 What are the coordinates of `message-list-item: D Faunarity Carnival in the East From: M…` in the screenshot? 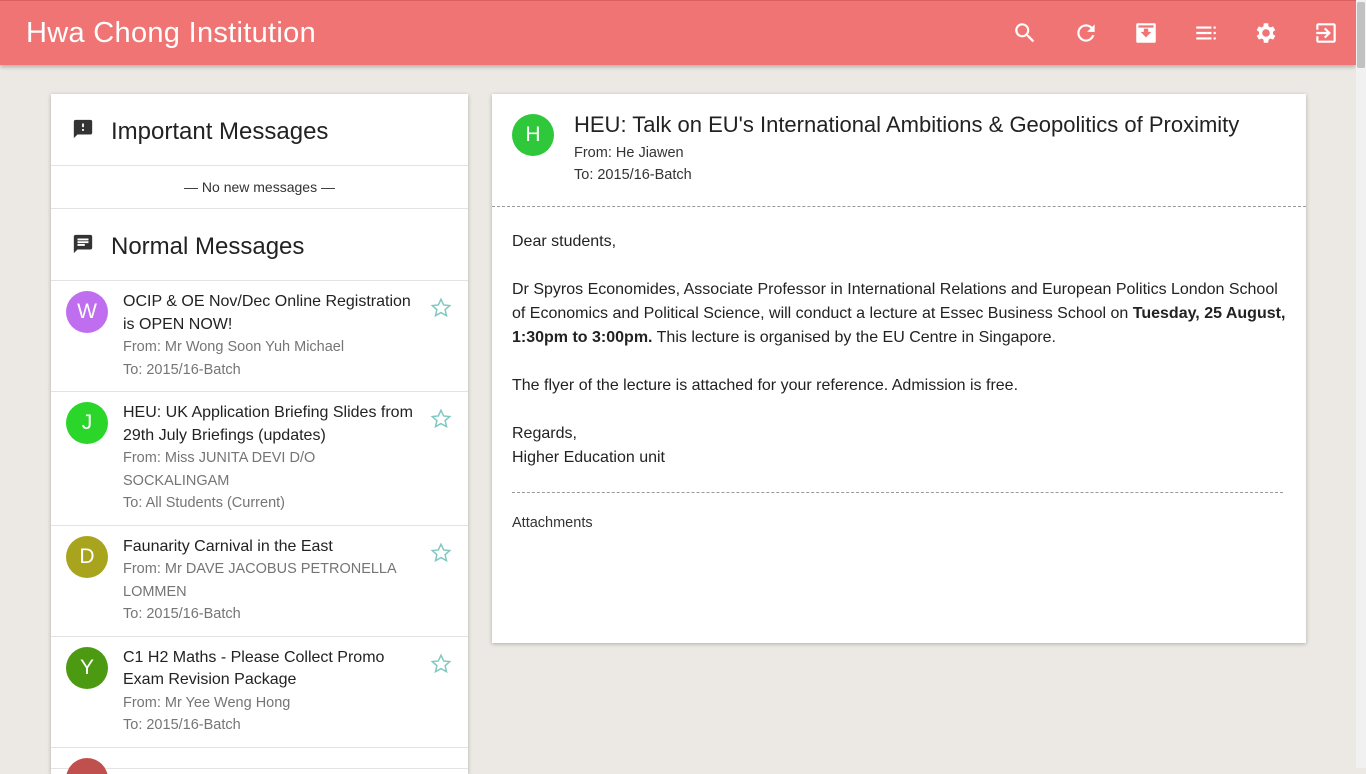 It's located at (259, 581).